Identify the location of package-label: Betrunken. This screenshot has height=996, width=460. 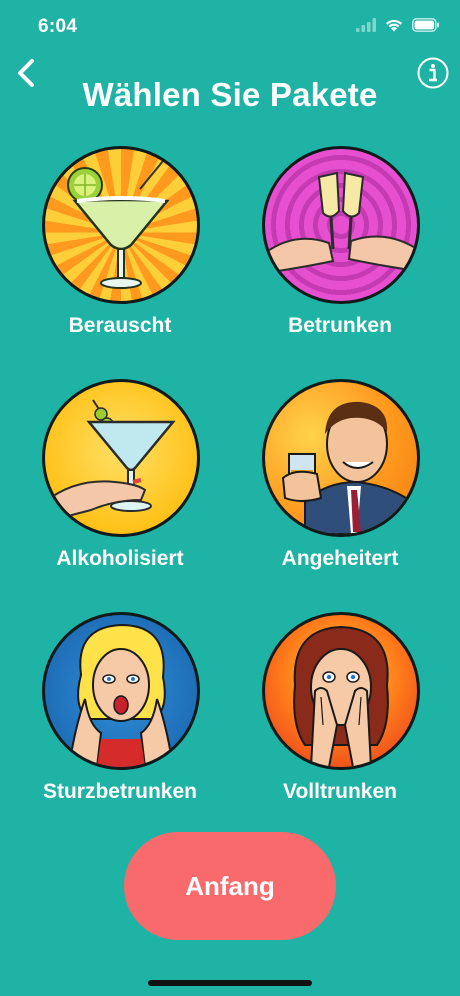
(340, 325).